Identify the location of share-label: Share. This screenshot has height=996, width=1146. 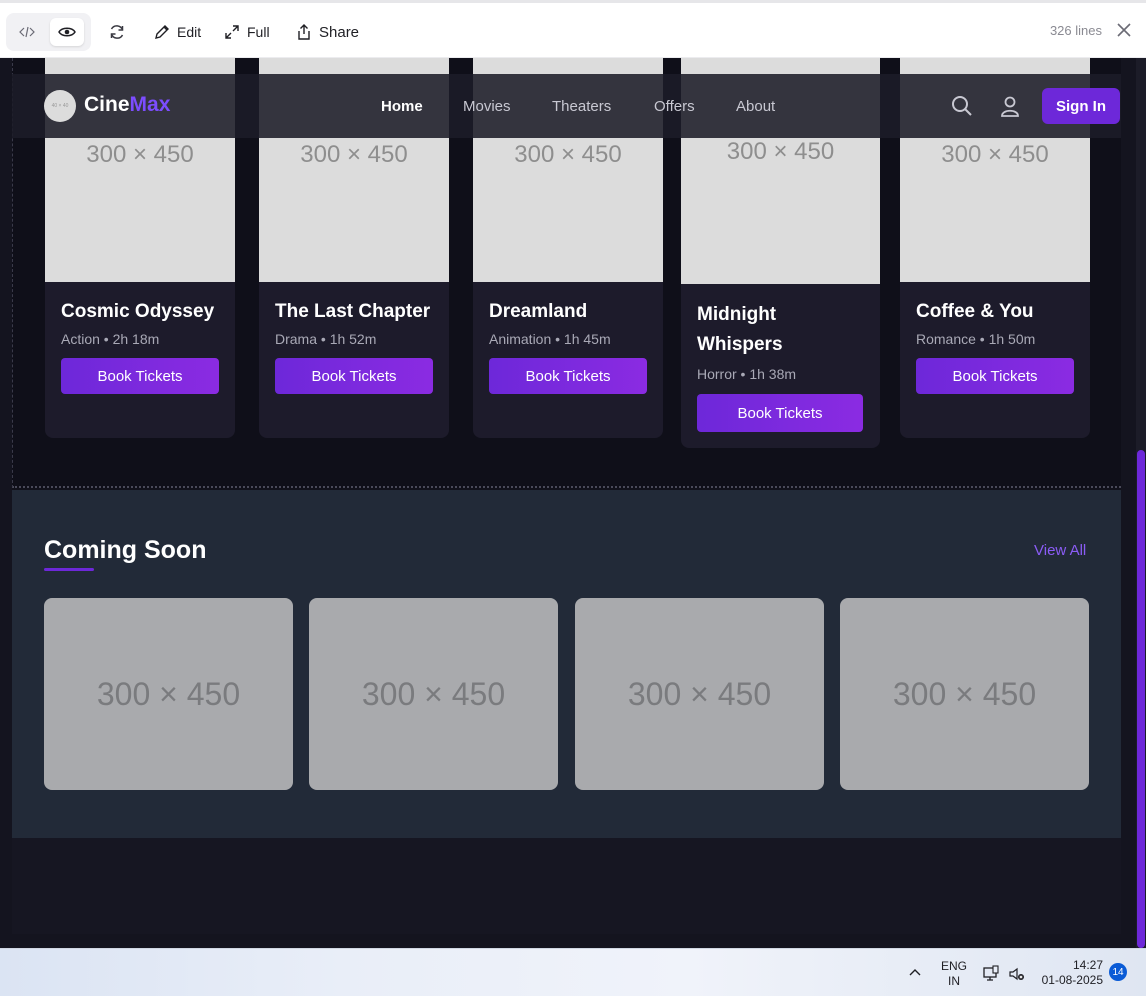
(339, 32).